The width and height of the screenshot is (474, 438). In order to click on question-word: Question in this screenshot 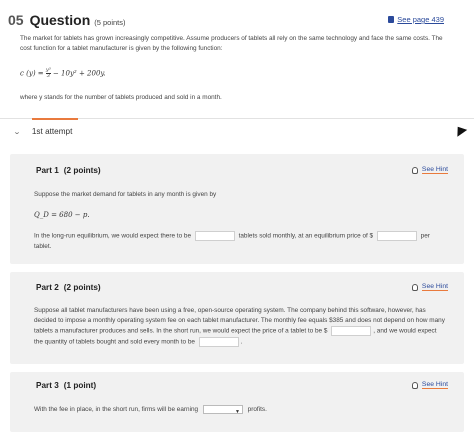, I will do `click(60, 20)`.